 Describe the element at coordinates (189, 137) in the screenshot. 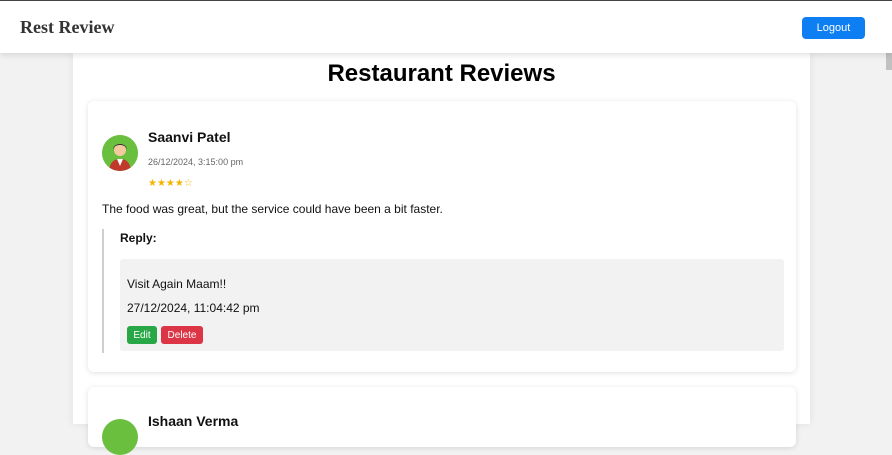

I see `reviewer-name: Saanvi Patel` at that location.